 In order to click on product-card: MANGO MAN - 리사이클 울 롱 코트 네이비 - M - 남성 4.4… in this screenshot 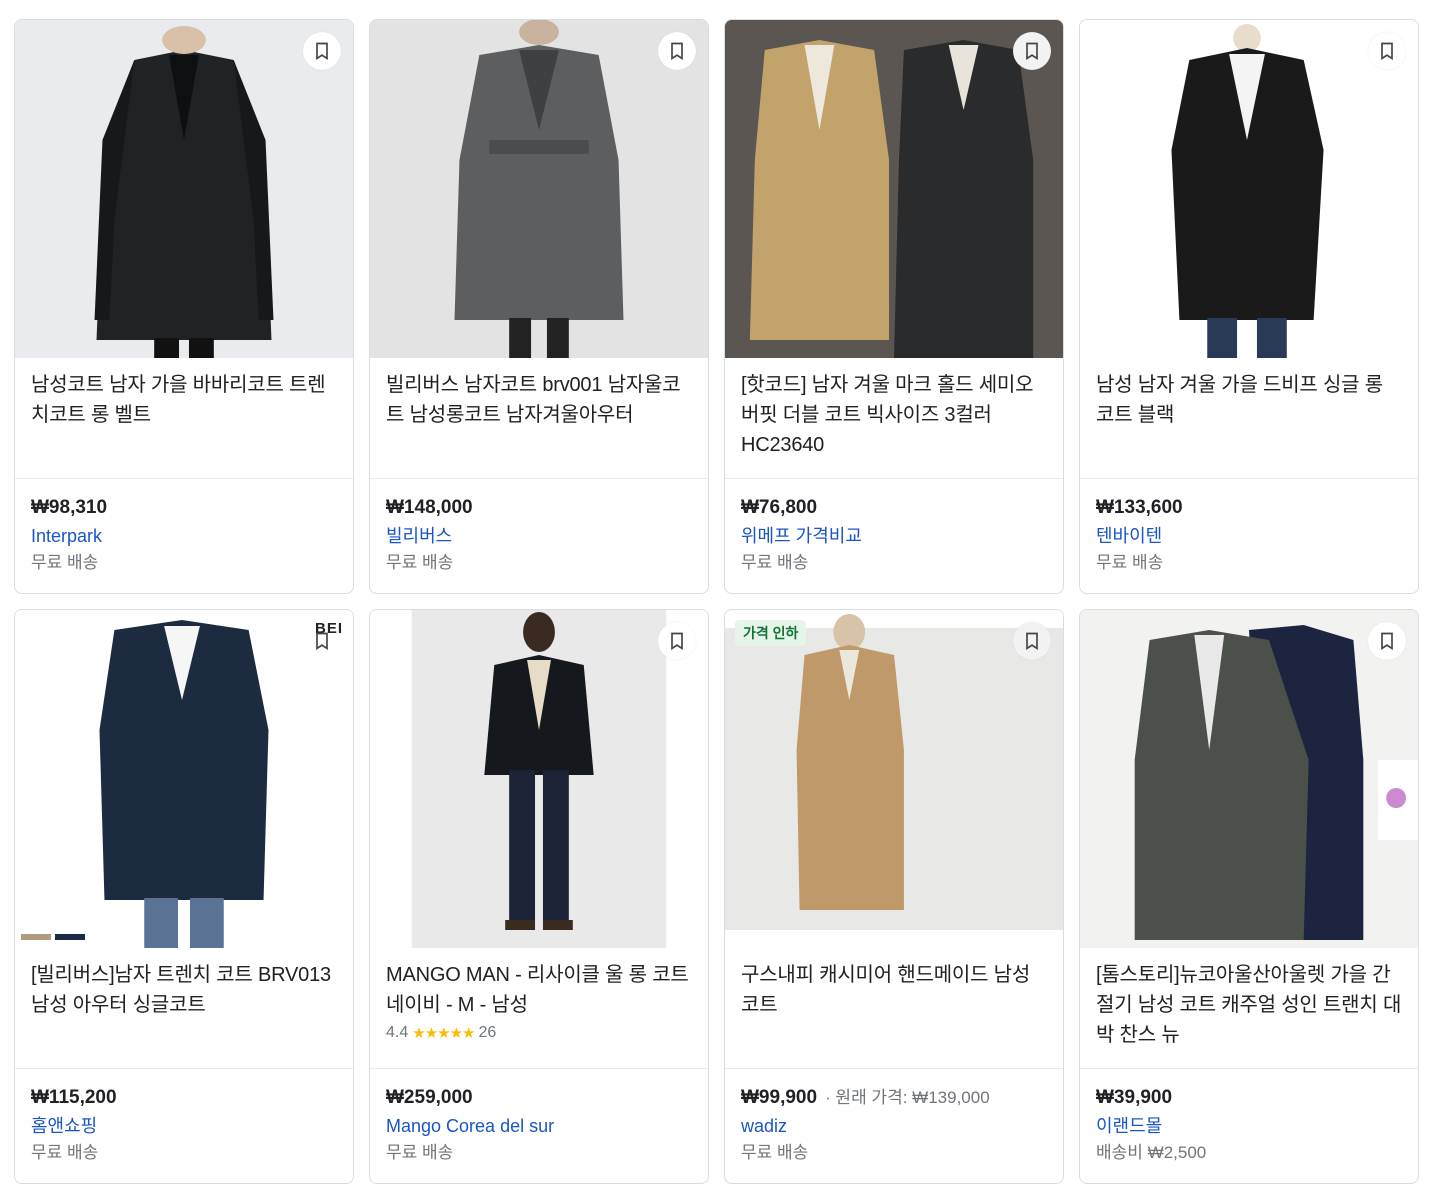, I will do `click(539, 896)`.